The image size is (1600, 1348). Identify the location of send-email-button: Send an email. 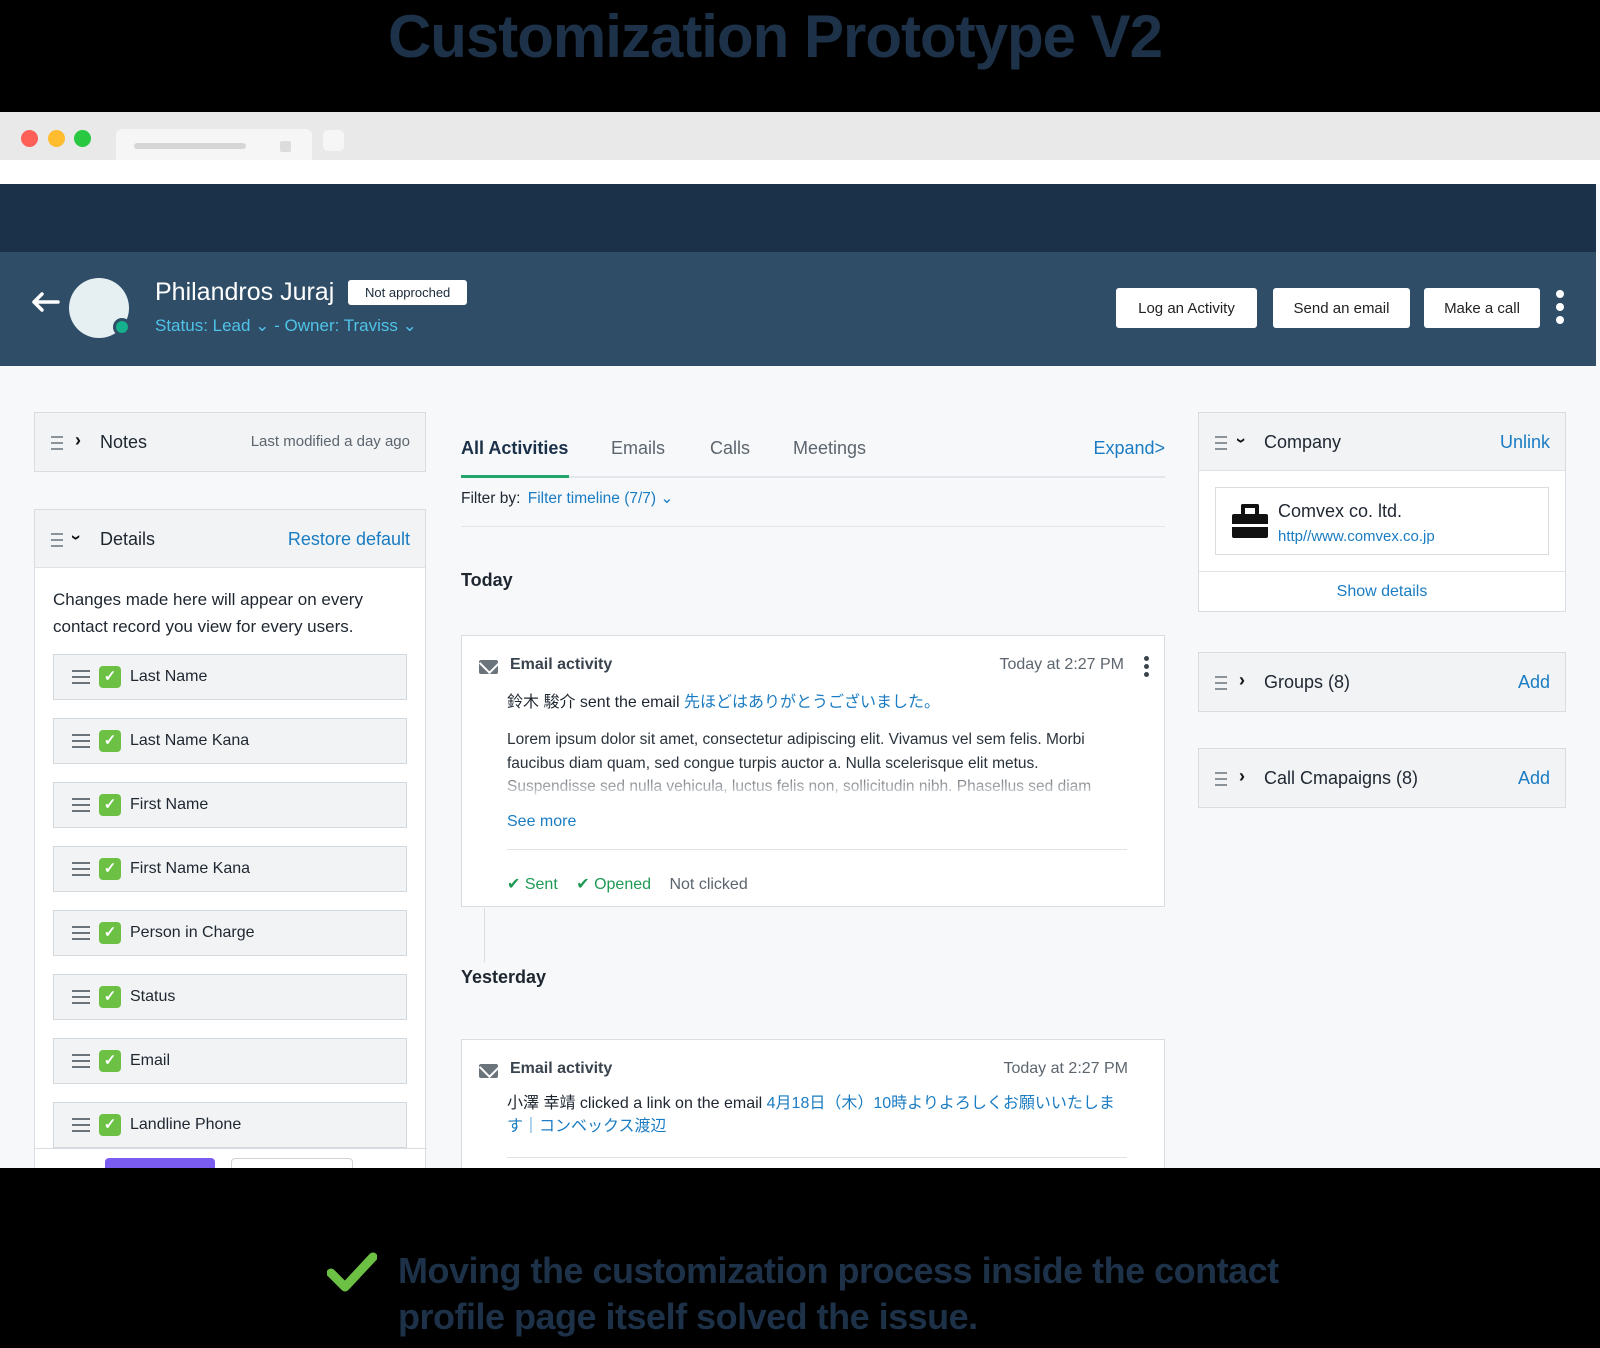
(1341, 308).